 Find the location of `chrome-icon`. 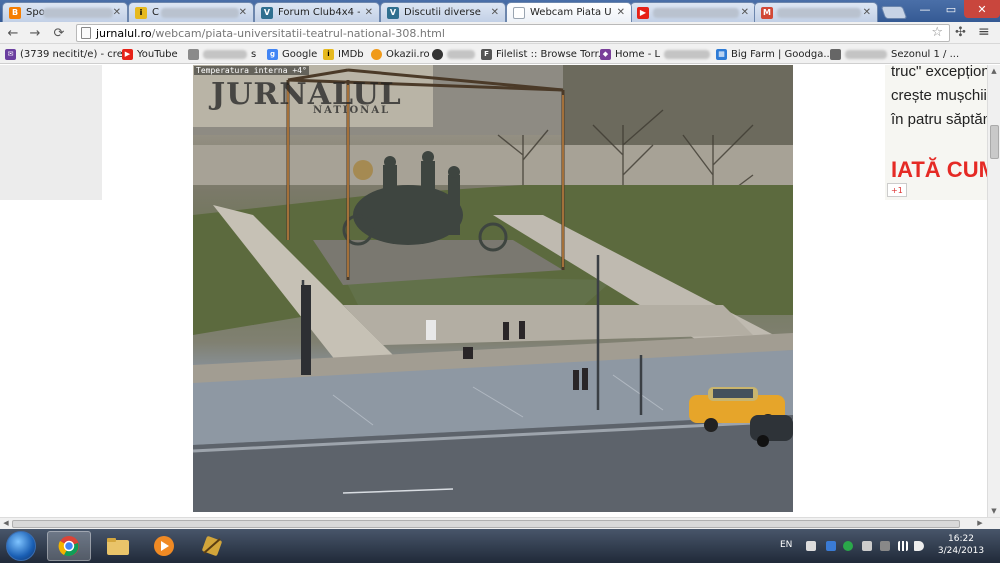

chrome-icon is located at coordinates (68, 546).